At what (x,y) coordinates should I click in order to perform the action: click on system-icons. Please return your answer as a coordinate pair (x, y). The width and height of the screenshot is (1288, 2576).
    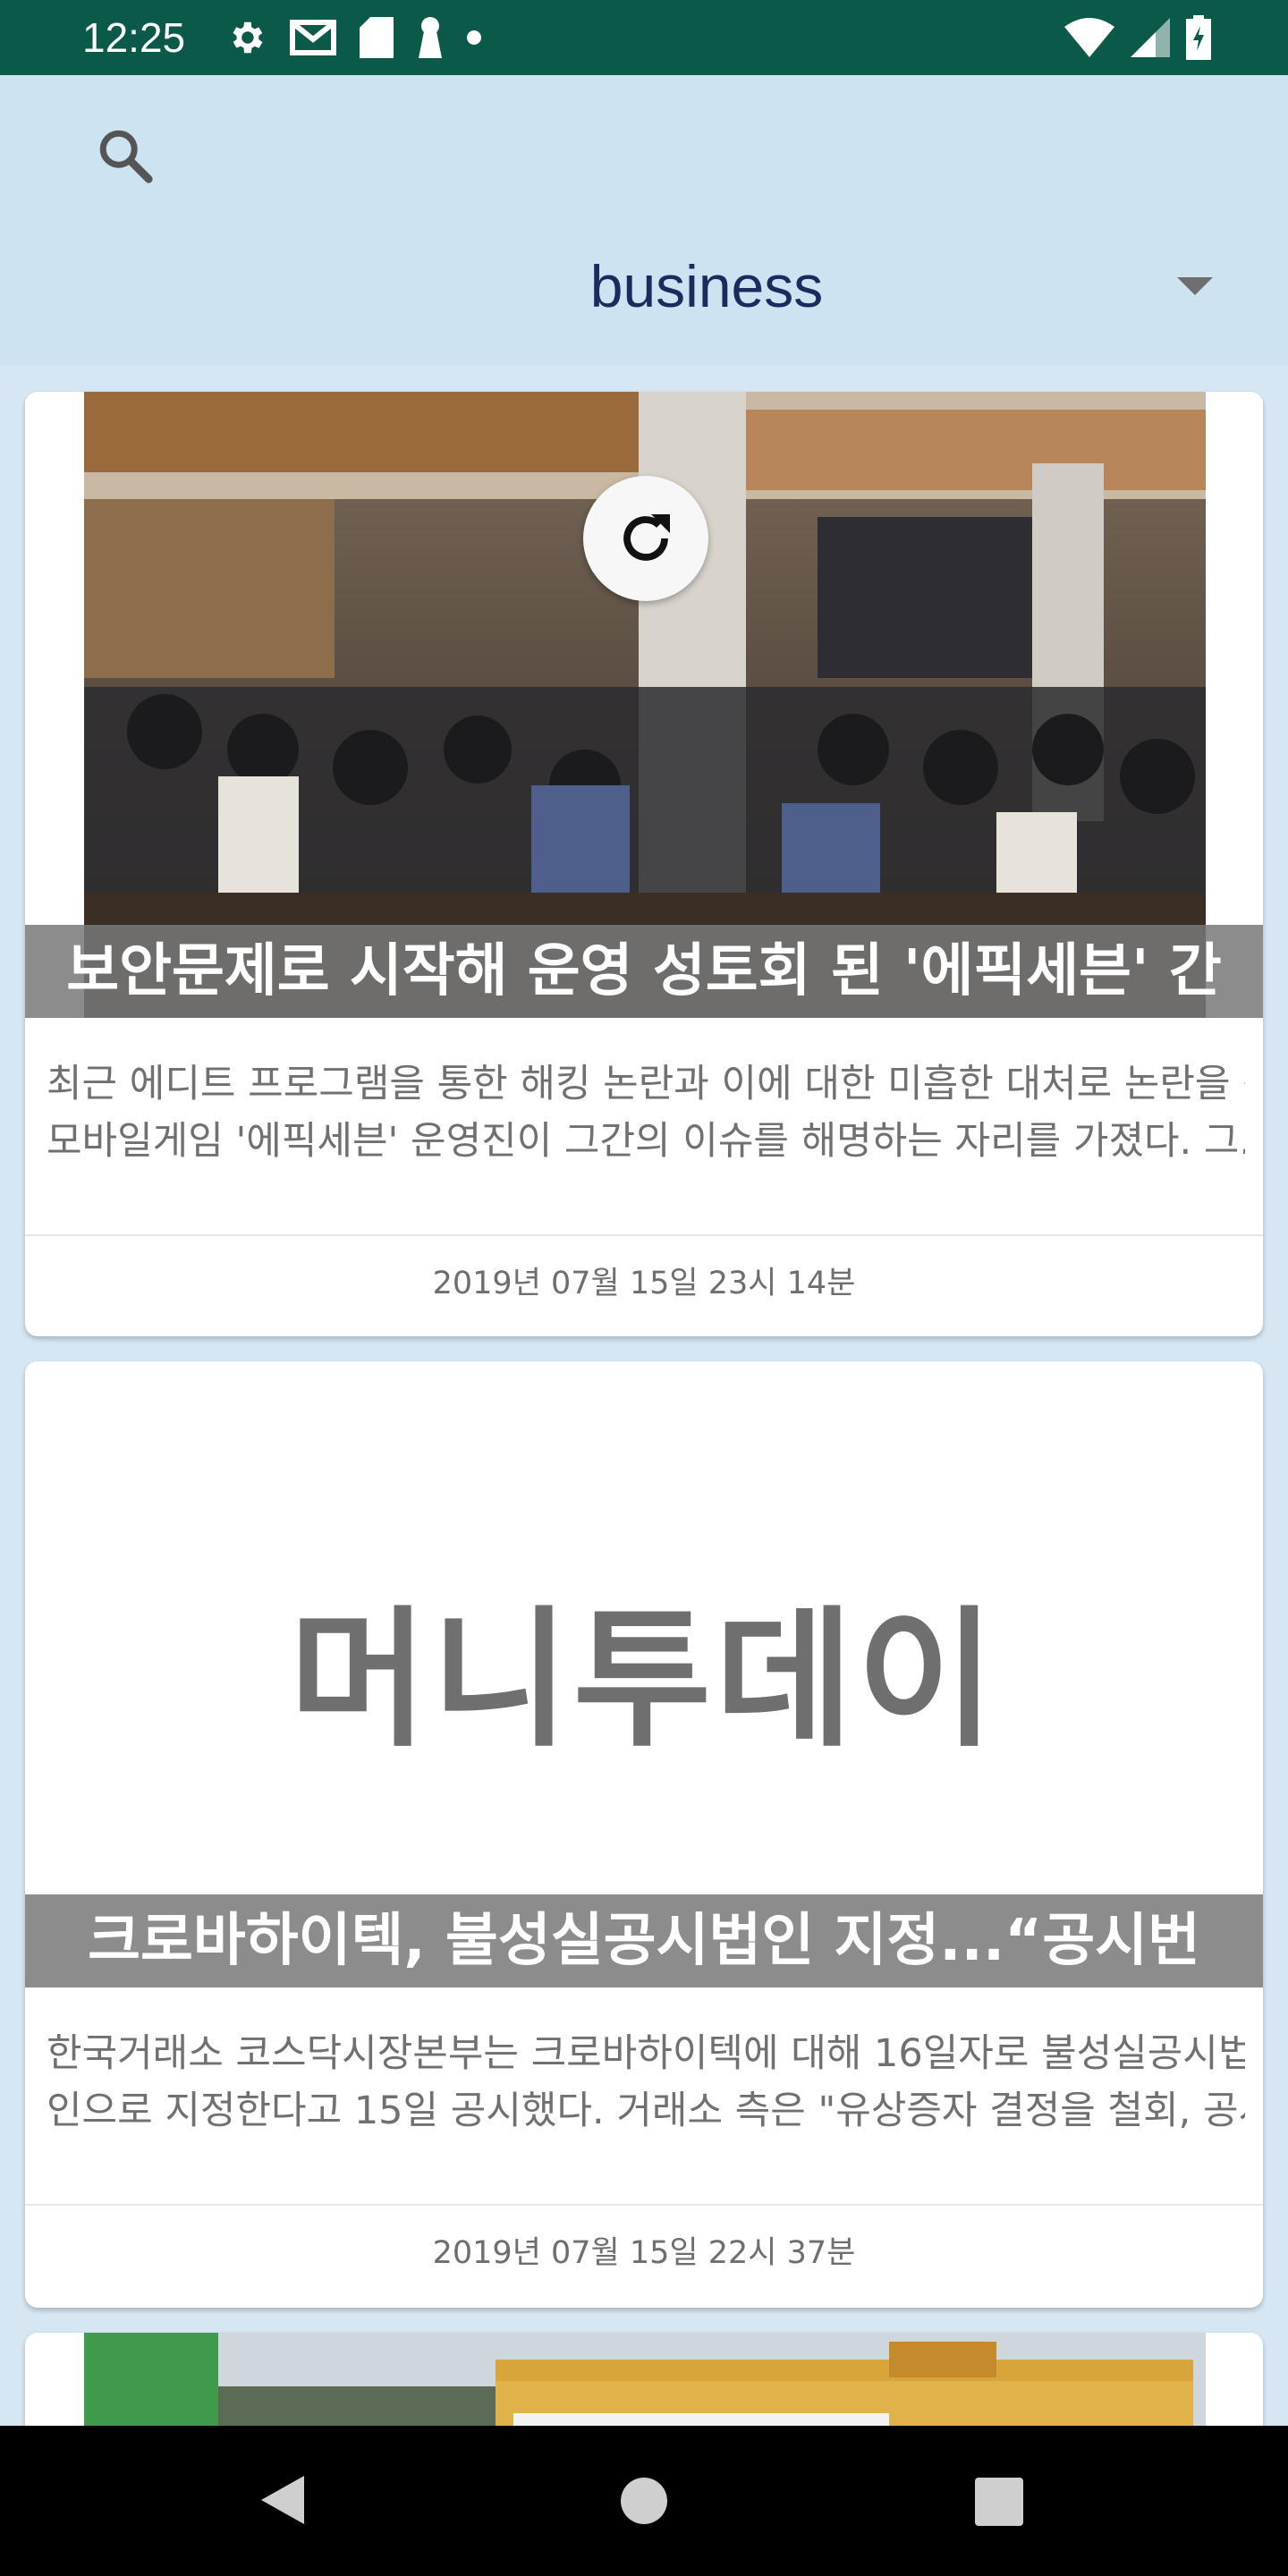
    Looking at the image, I should click on (1137, 37).